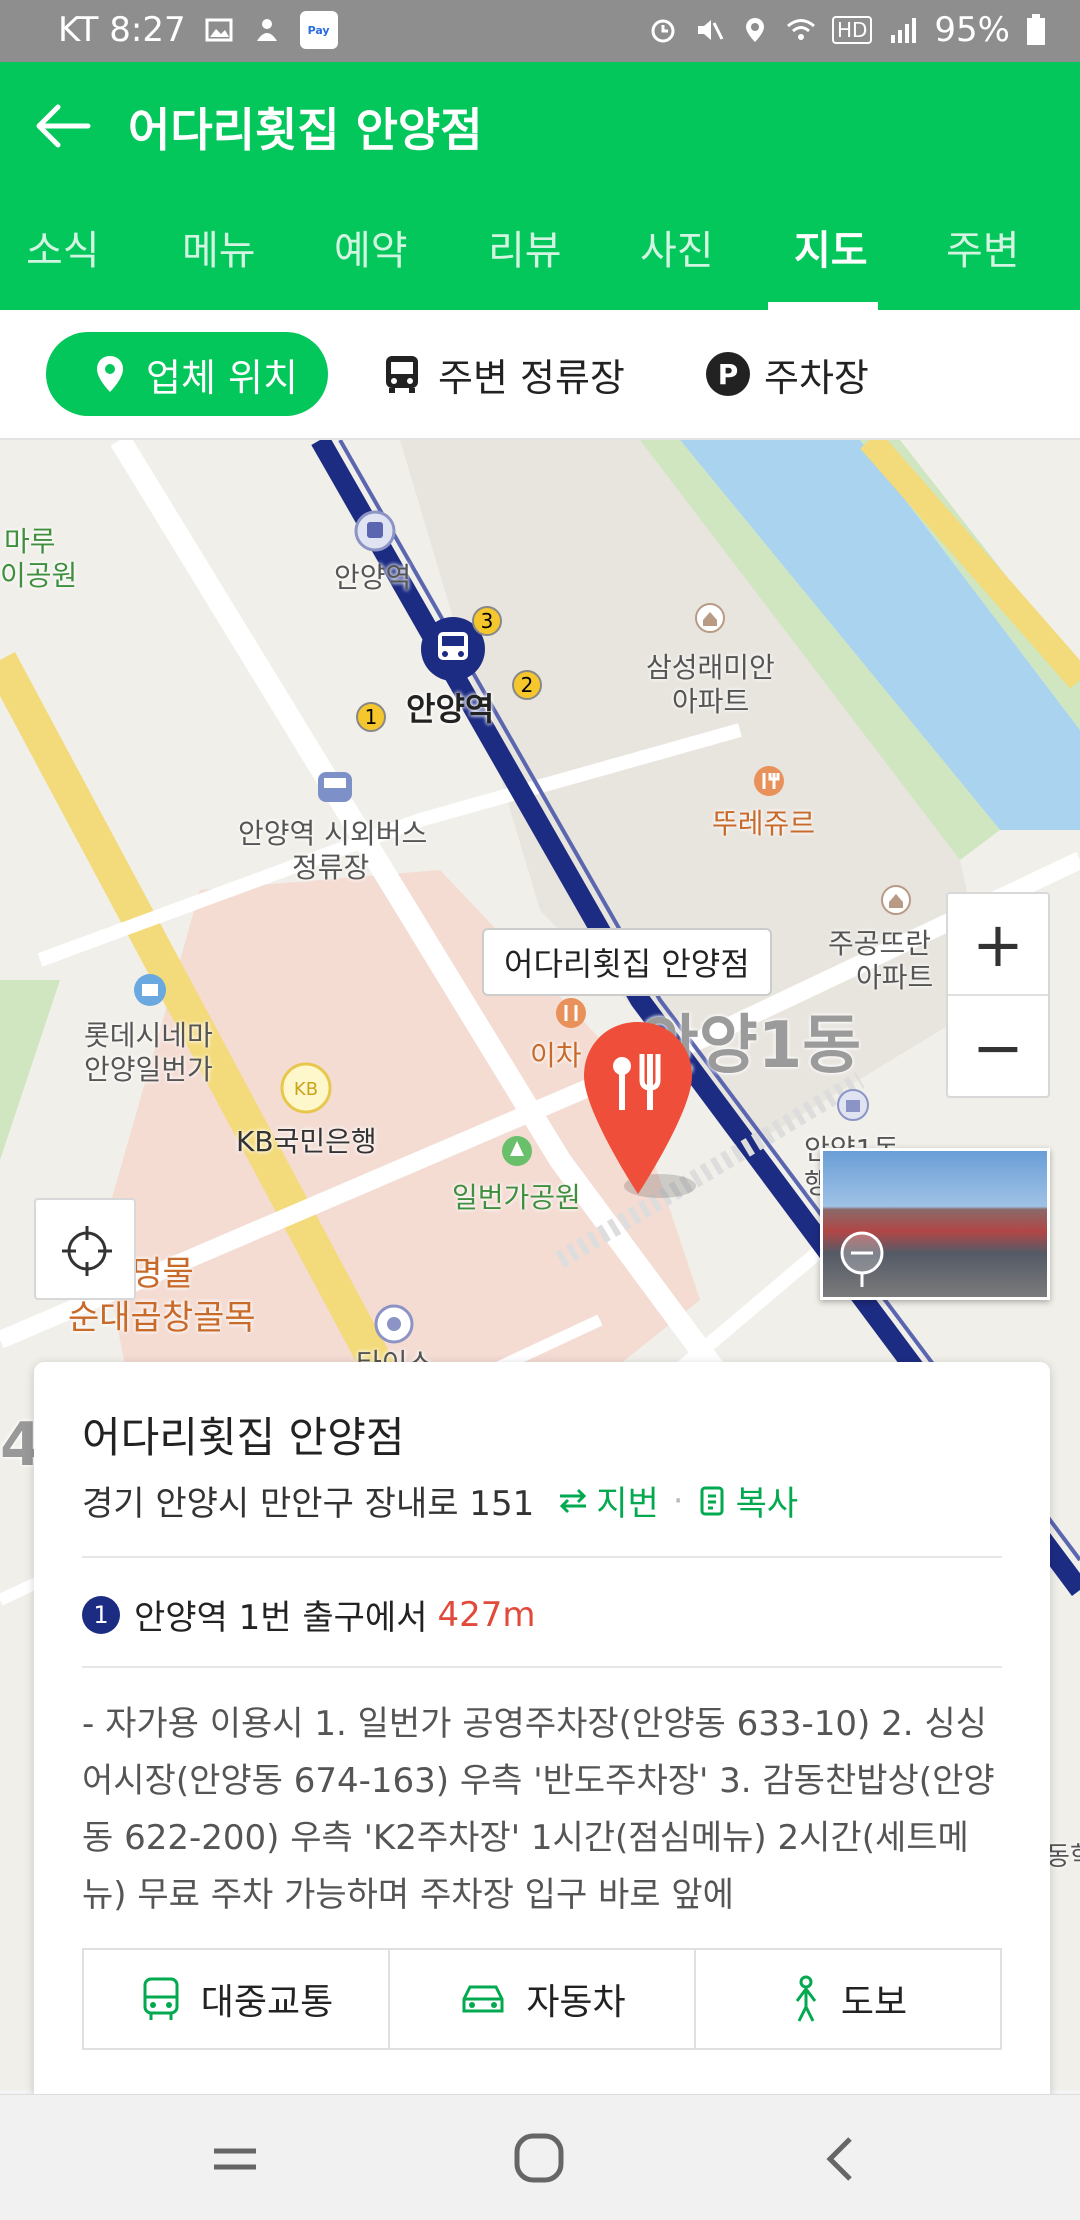 The width and height of the screenshot is (1080, 2220). What do you see at coordinates (517, 1151) in the screenshot?
I see `park-poi-icon` at bounding box center [517, 1151].